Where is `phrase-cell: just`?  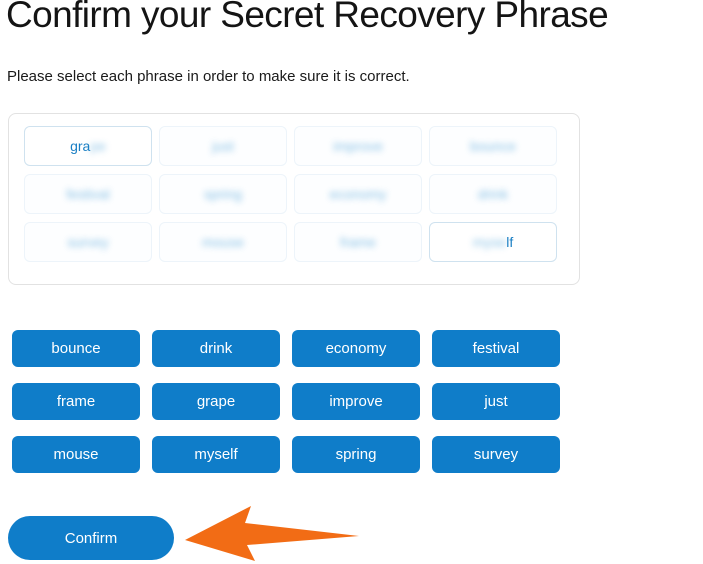 phrase-cell: just is located at coordinates (223, 146).